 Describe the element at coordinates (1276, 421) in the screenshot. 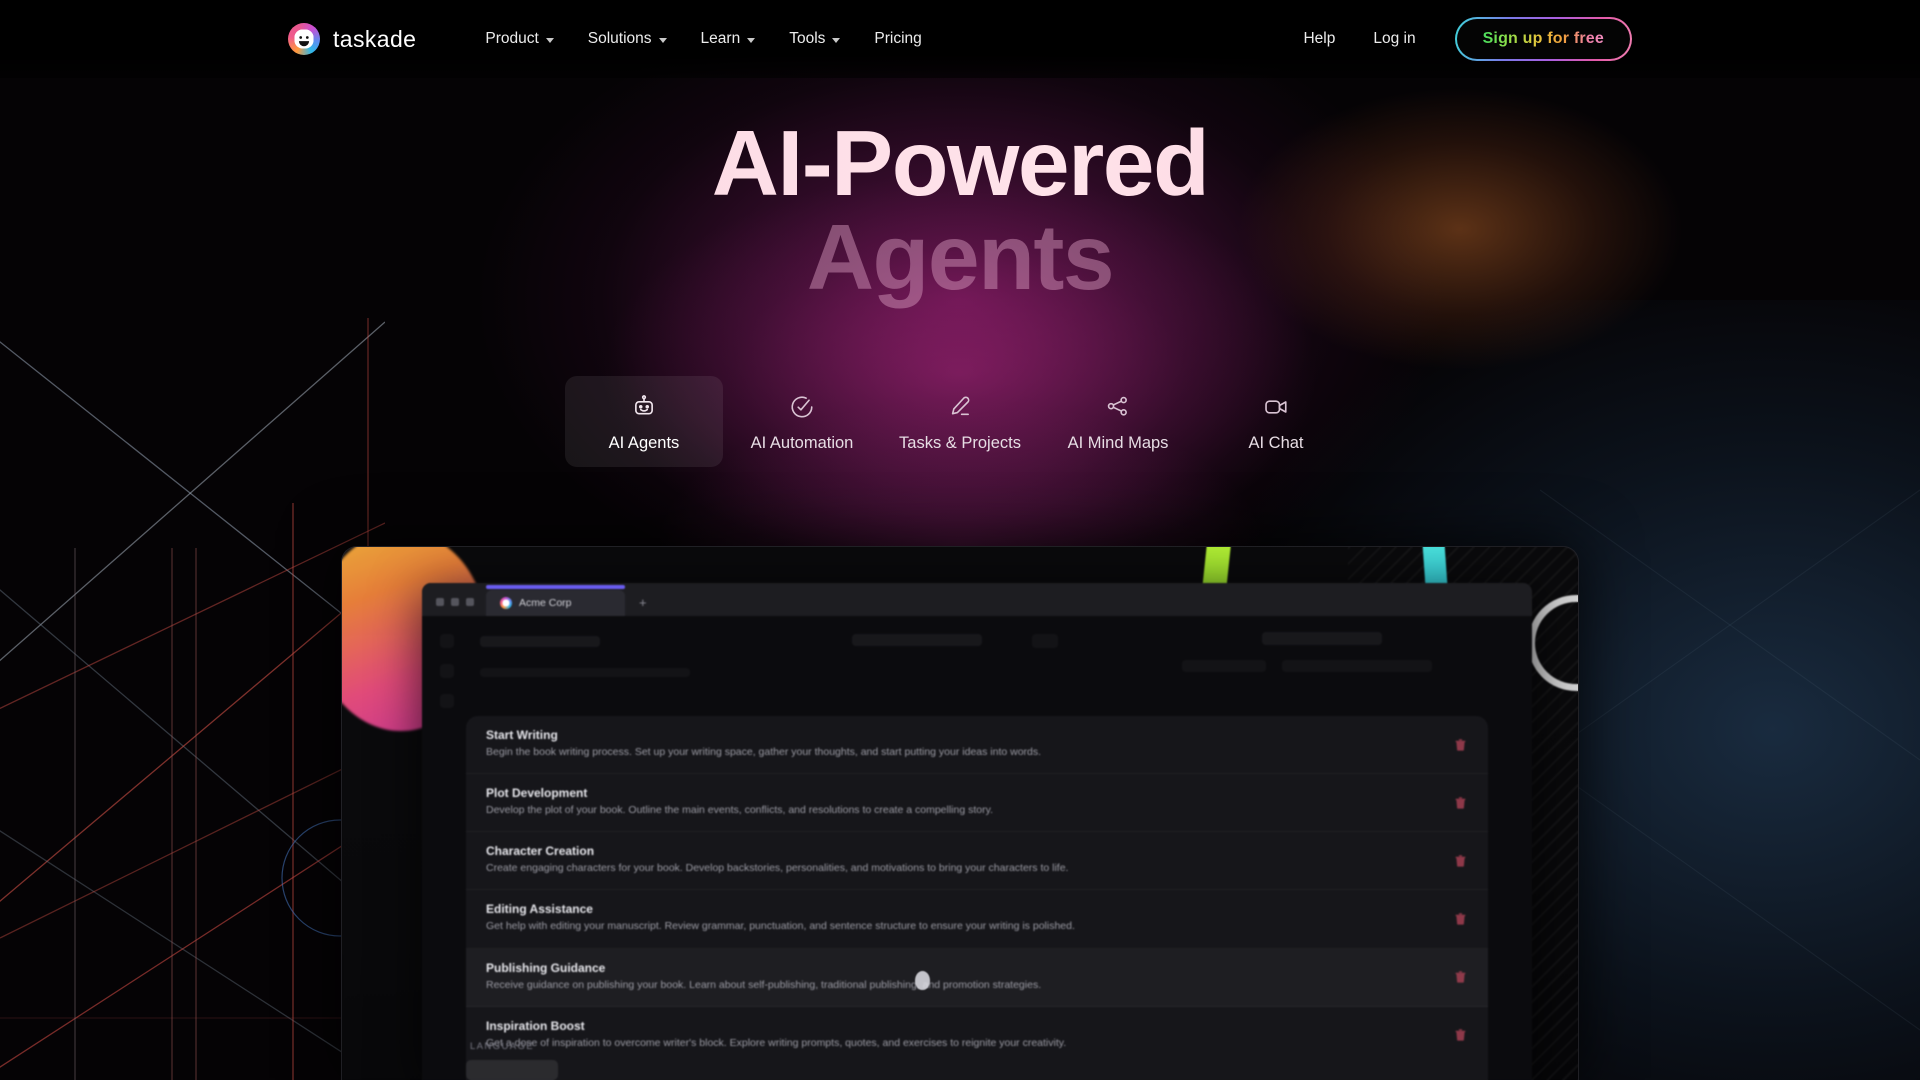

I see `tab-ai-chat: AI Chat` at that location.